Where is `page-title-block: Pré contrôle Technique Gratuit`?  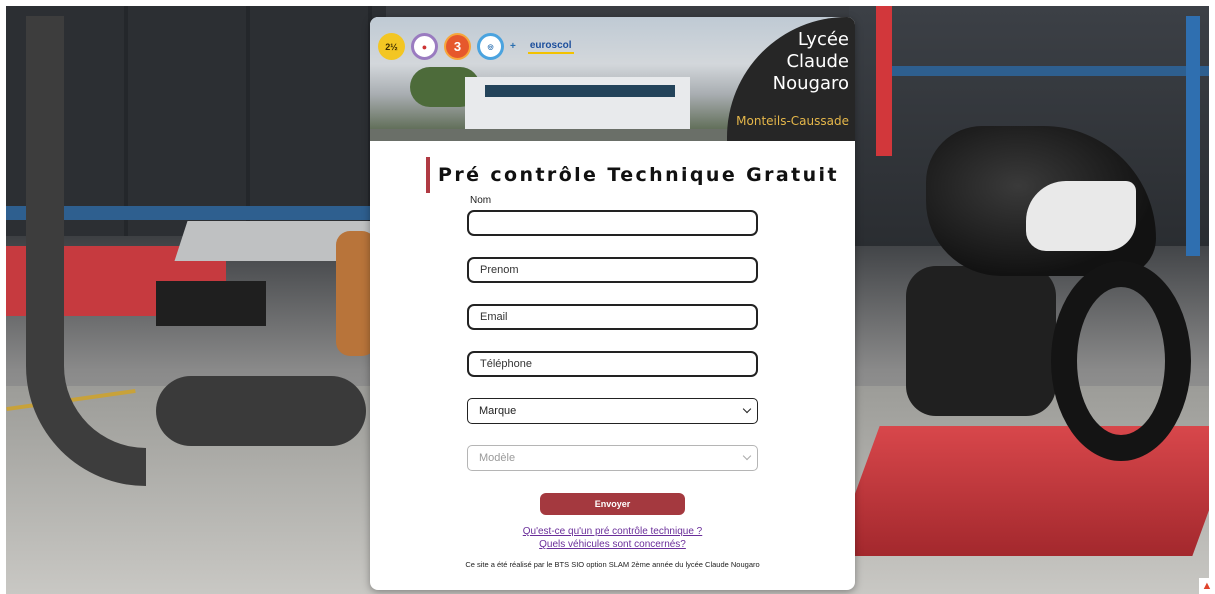
page-title-block: Pré contrôle Technique Gratuit is located at coordinates (632, 175).